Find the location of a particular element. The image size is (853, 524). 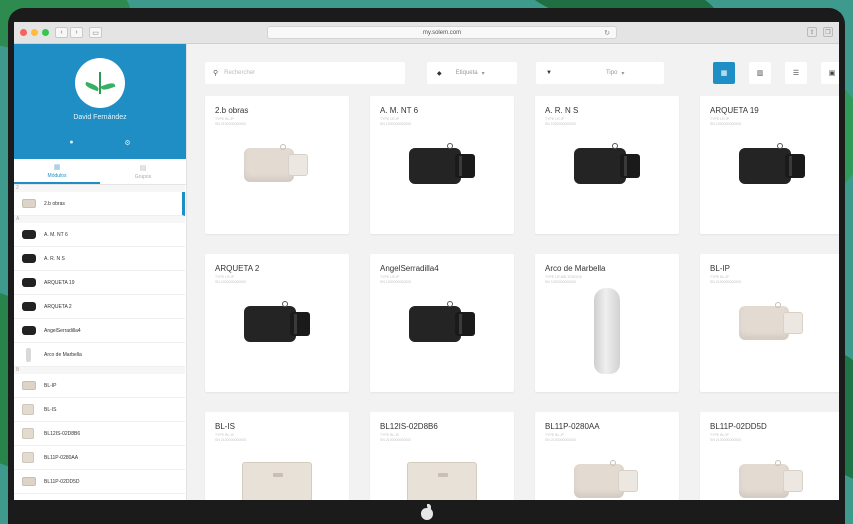

maximize-window-button is located at coordinates (45, 32).